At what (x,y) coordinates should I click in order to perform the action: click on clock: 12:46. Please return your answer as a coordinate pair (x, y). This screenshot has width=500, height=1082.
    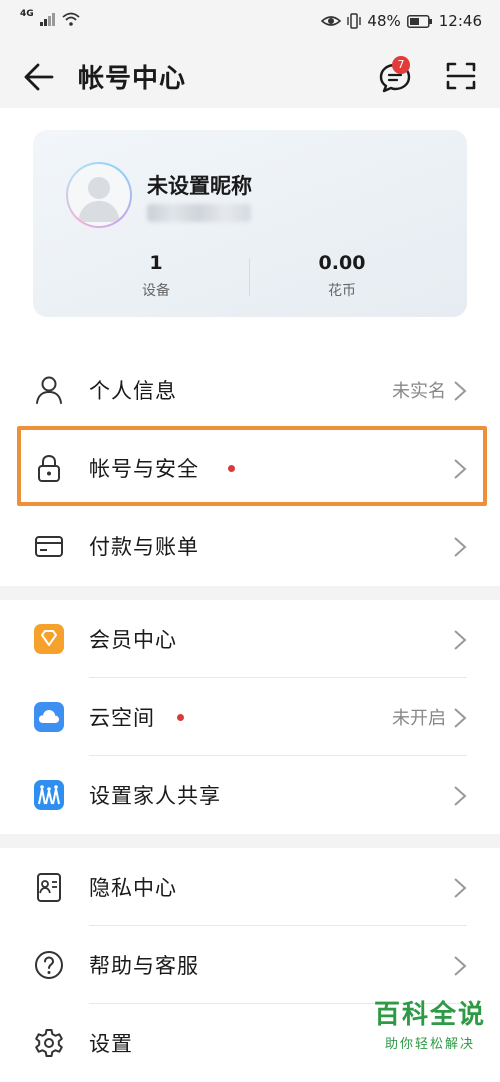
    Looking at the image, I should click on (460, 21).